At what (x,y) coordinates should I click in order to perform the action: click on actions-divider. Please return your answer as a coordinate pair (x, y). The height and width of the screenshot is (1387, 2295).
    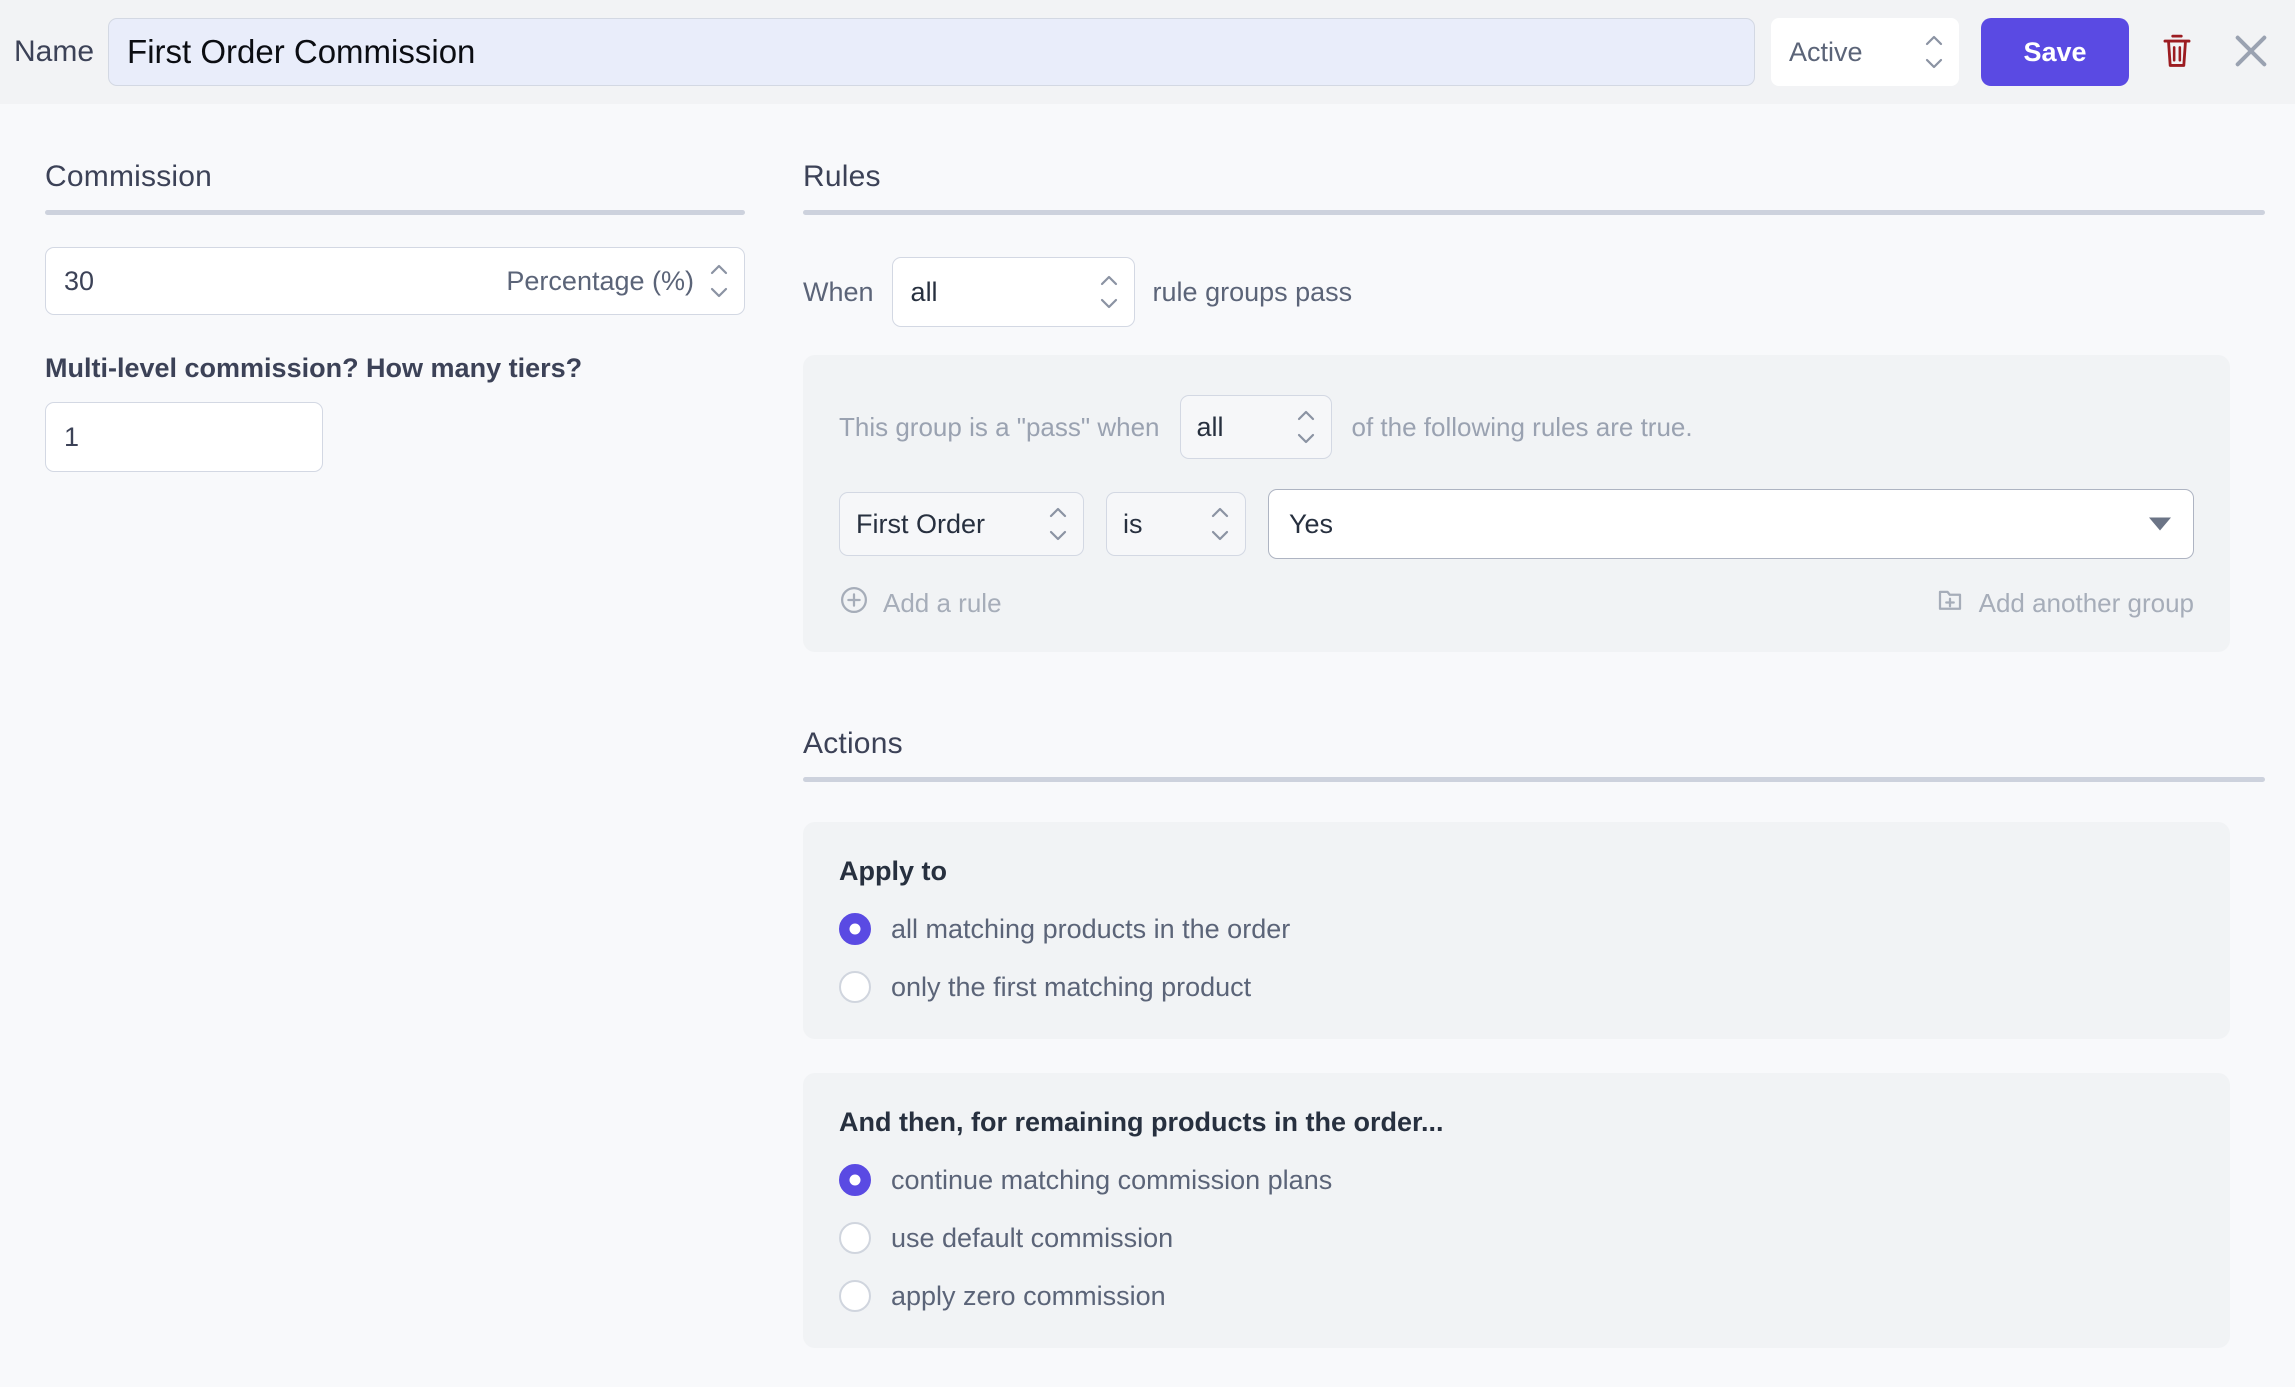
    Looking at the image, I should click on (1534, 779).